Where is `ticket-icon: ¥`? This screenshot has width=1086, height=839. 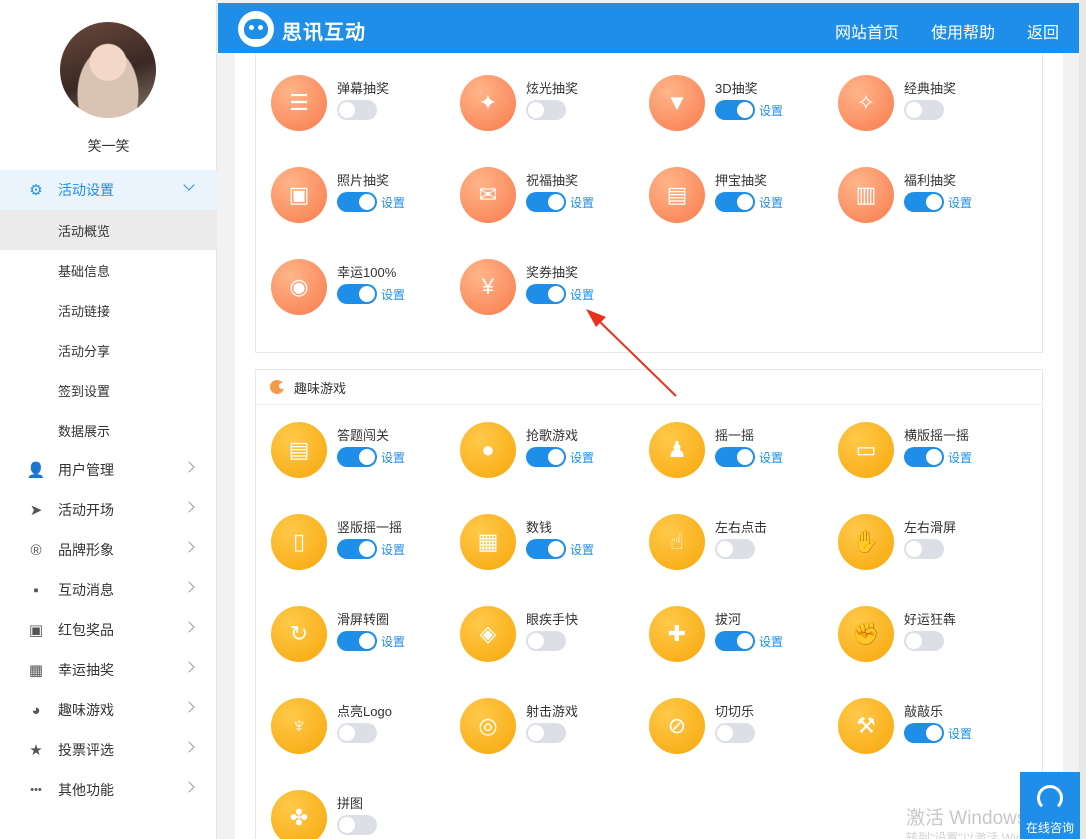
ticket-icon: ¥ is located at coordinates (488, 287).